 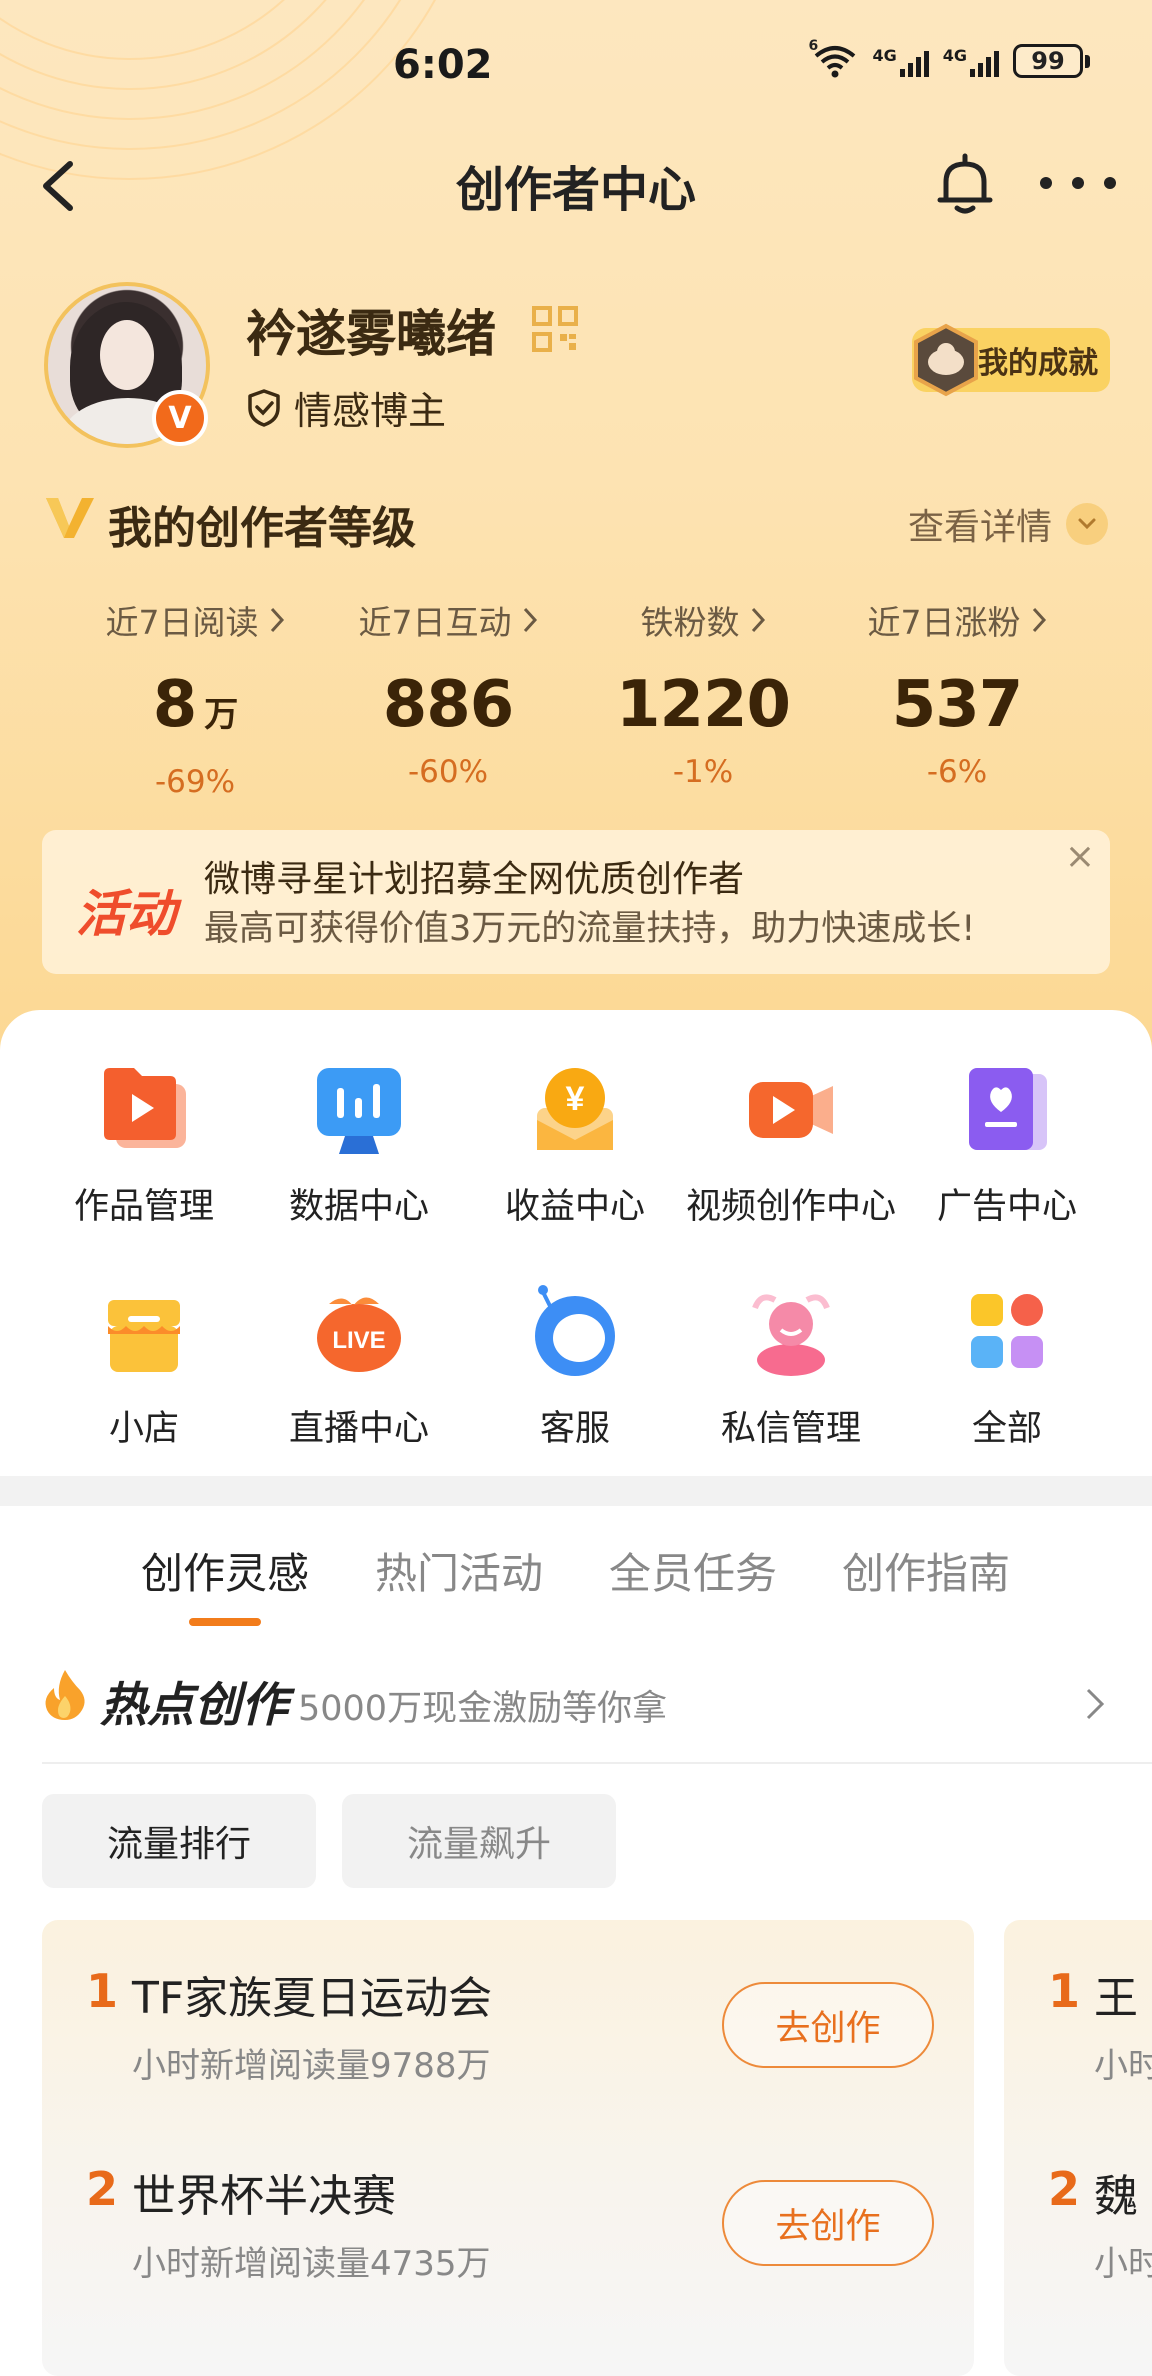 What do you see at coordinates (590, 929) in the screenshot?
I see `banner-subtitle: 最高可获得价值3万元的流量扶持，助力快速成长!` at bounding box center [590, 929].